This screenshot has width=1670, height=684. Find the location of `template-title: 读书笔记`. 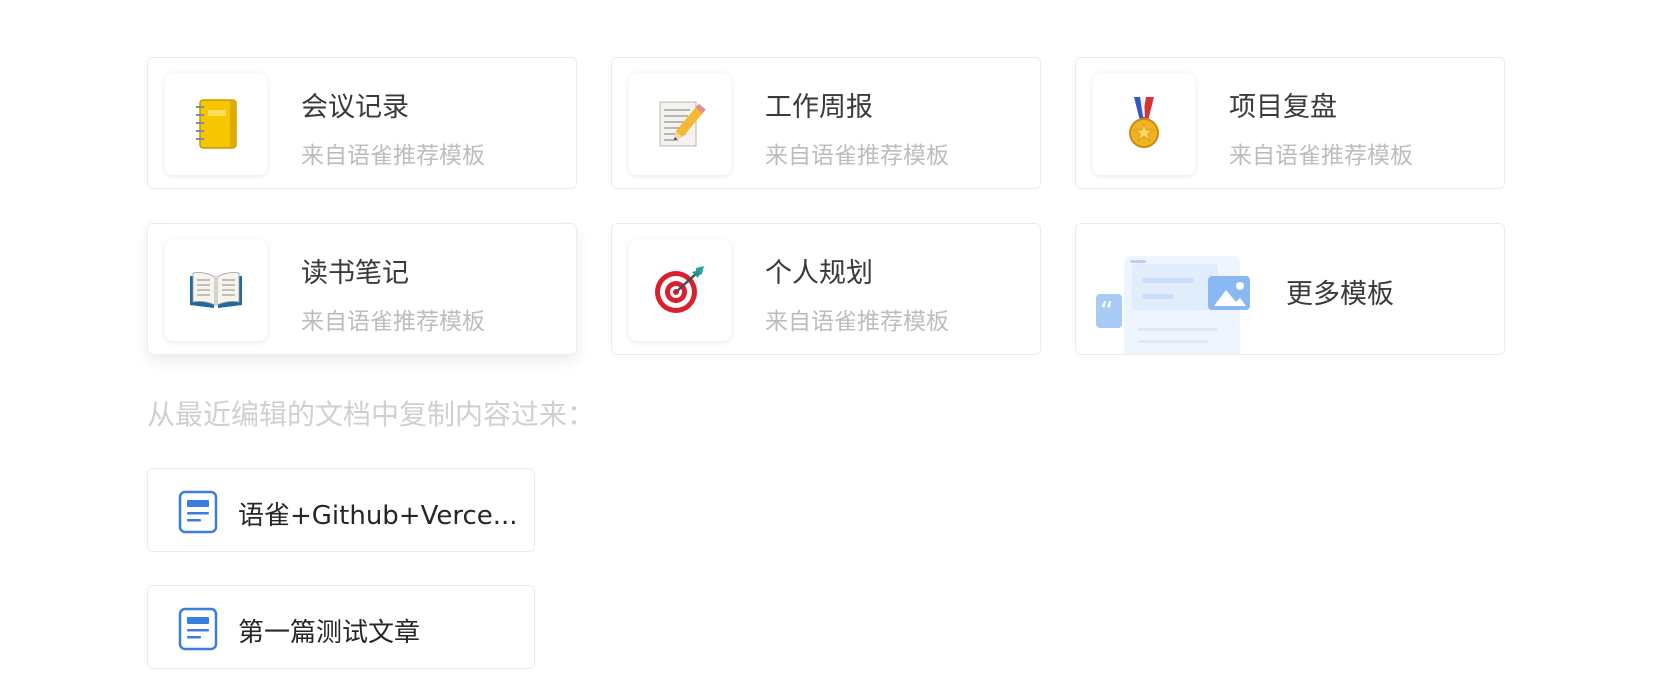

template-title: 读书笔记 is located at coordinates (355, 273).